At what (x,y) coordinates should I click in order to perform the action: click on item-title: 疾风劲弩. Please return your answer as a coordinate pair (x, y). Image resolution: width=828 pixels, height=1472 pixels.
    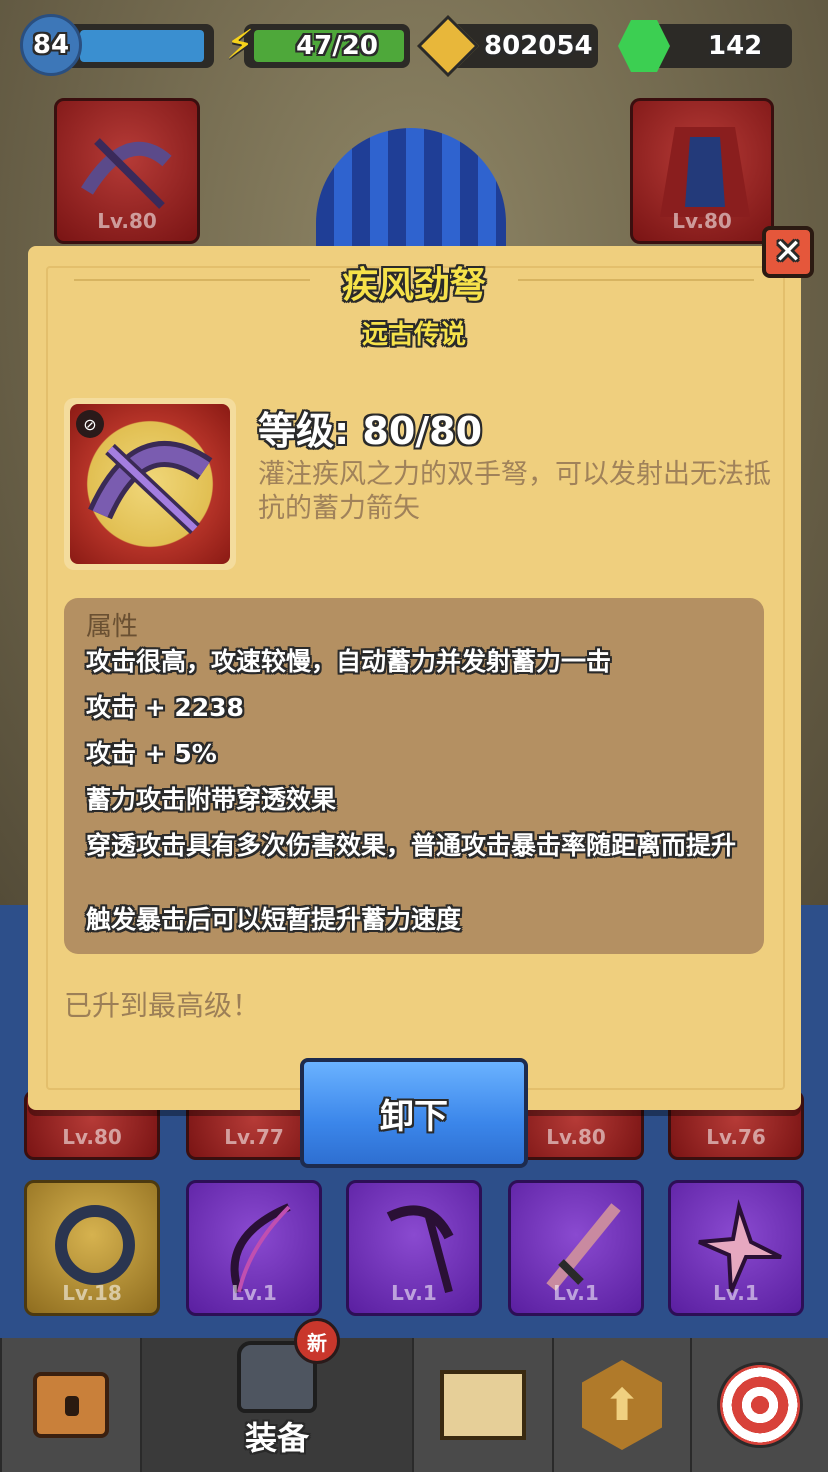
    Looking at the image, I should click on (413, 285).